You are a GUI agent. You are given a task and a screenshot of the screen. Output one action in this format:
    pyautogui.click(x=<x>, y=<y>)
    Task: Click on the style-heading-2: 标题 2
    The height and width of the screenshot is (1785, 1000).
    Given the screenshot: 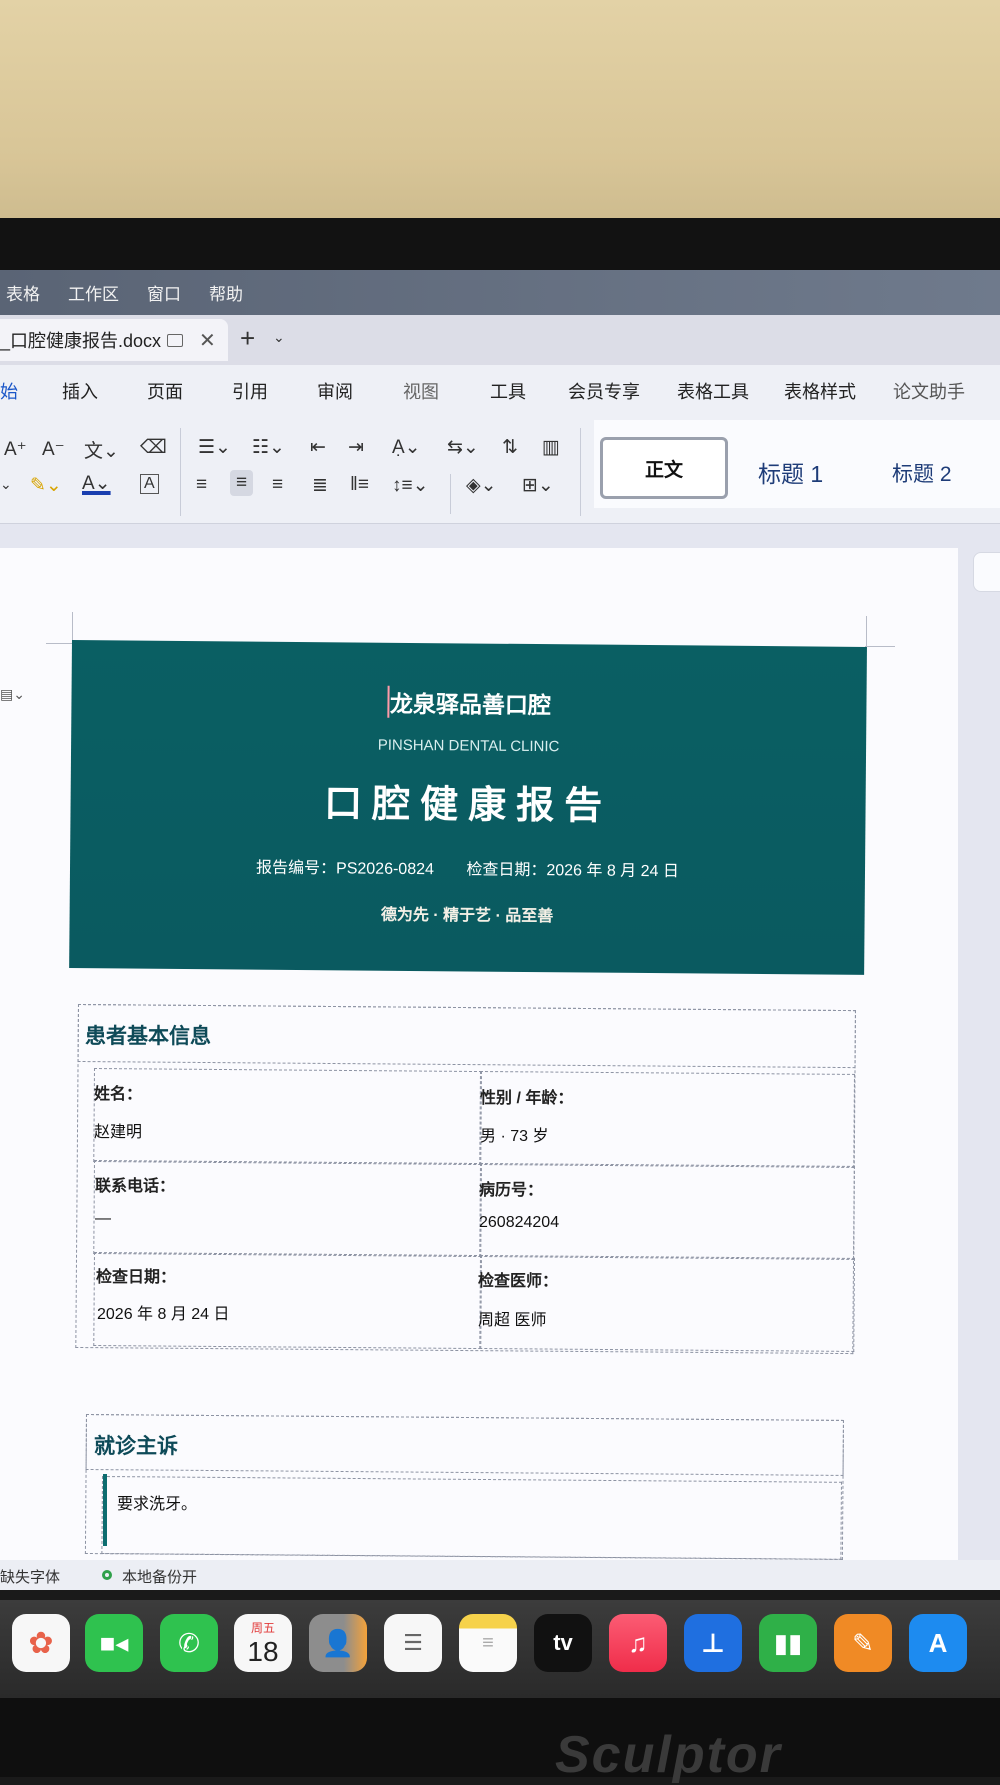 What is the action you would take?
    pyautogui.click(x=922, y=473)
    